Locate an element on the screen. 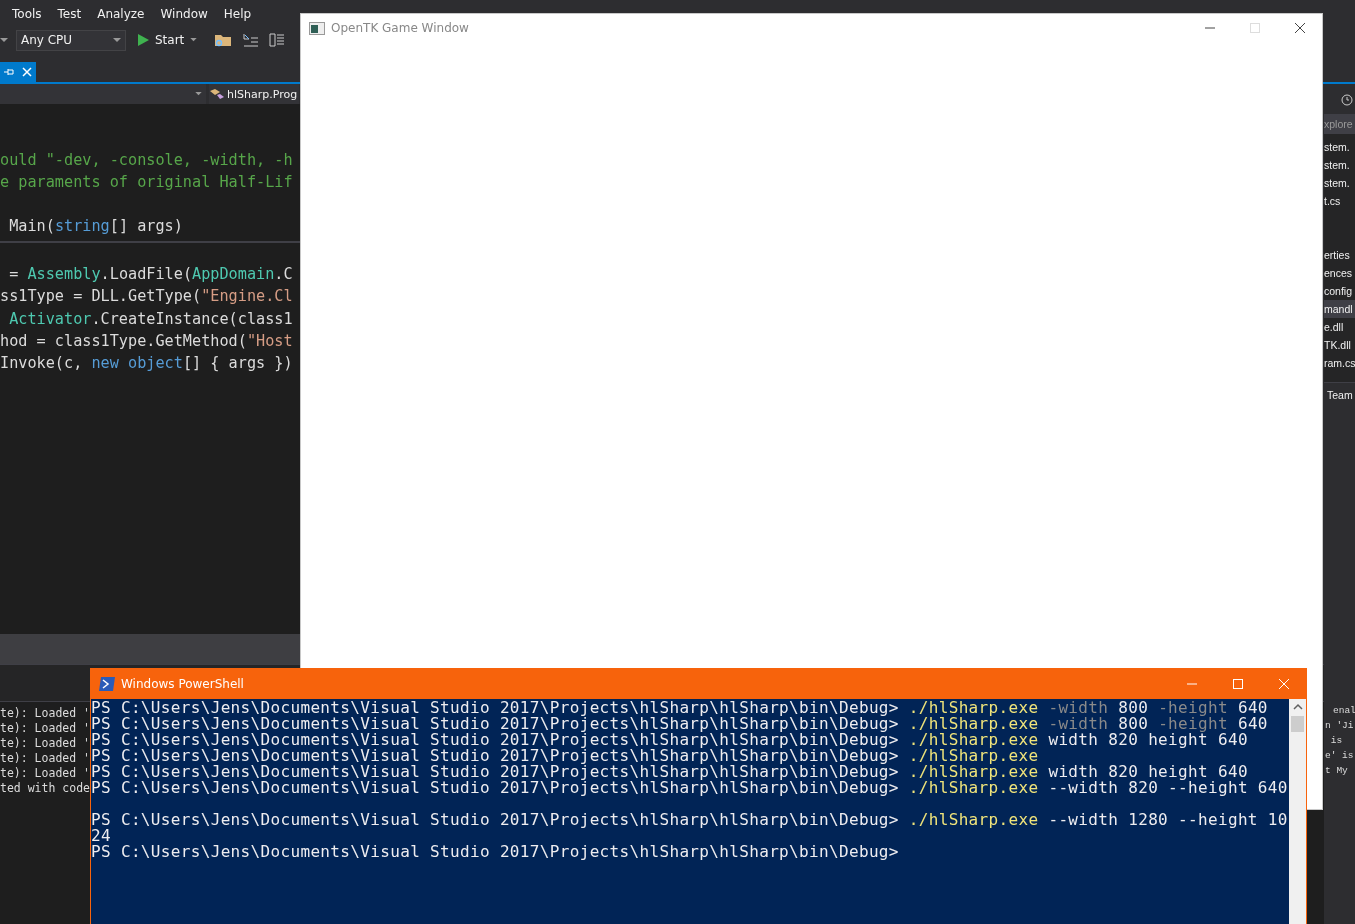 This screenshot has height=924, width=1355. window-title: Windows PowerShell is located at coordinates (182, 684).